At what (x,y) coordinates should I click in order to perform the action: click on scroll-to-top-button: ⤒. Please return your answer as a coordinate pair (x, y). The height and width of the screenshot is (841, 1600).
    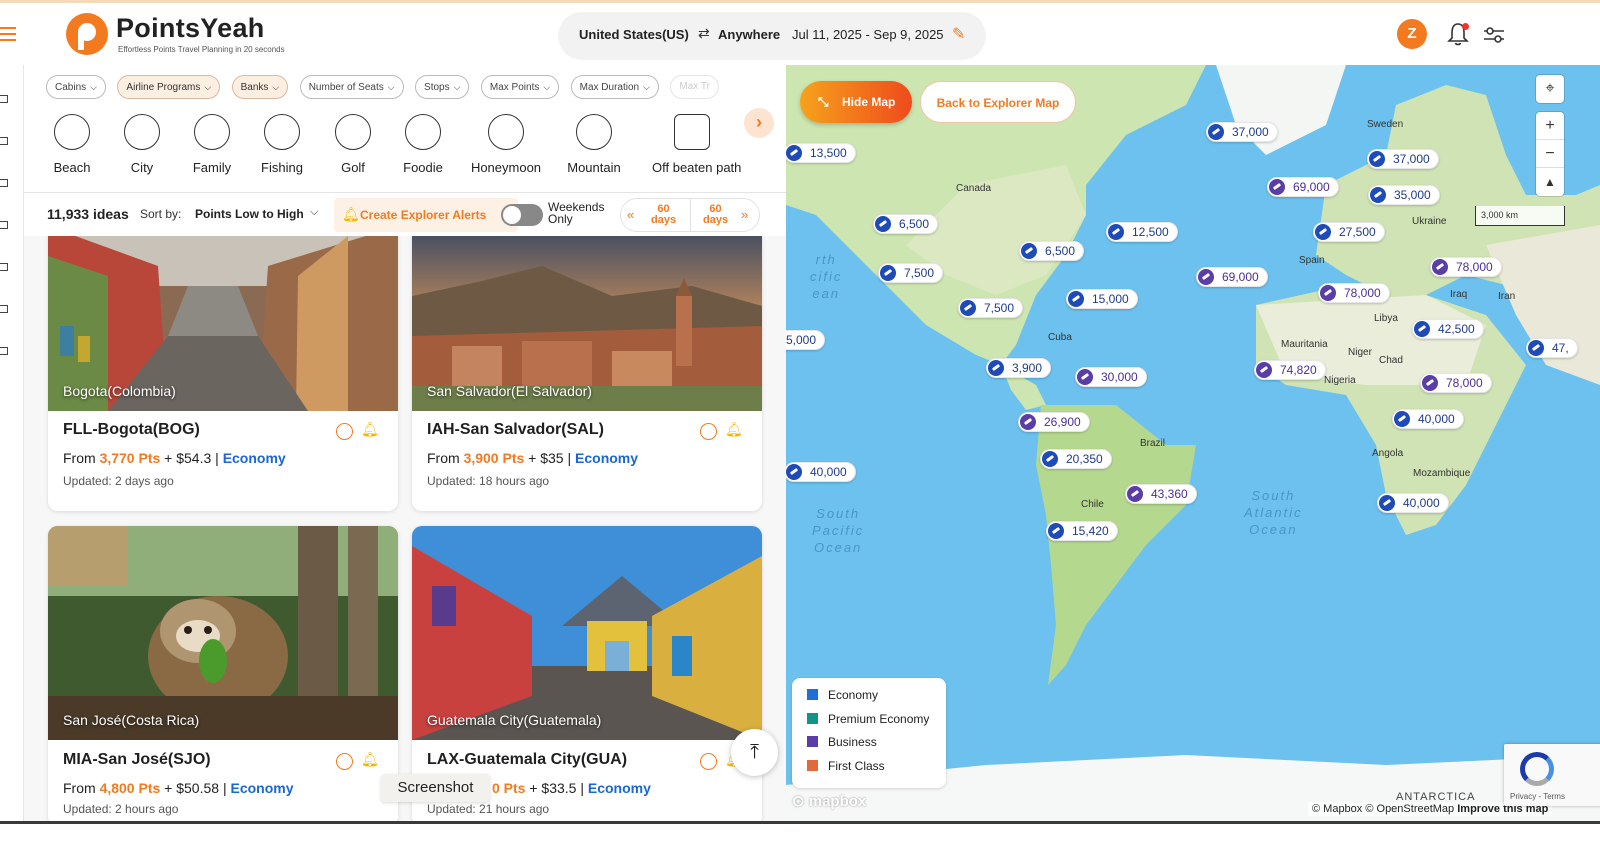
    Looking at the image, I should click on (754, 752).